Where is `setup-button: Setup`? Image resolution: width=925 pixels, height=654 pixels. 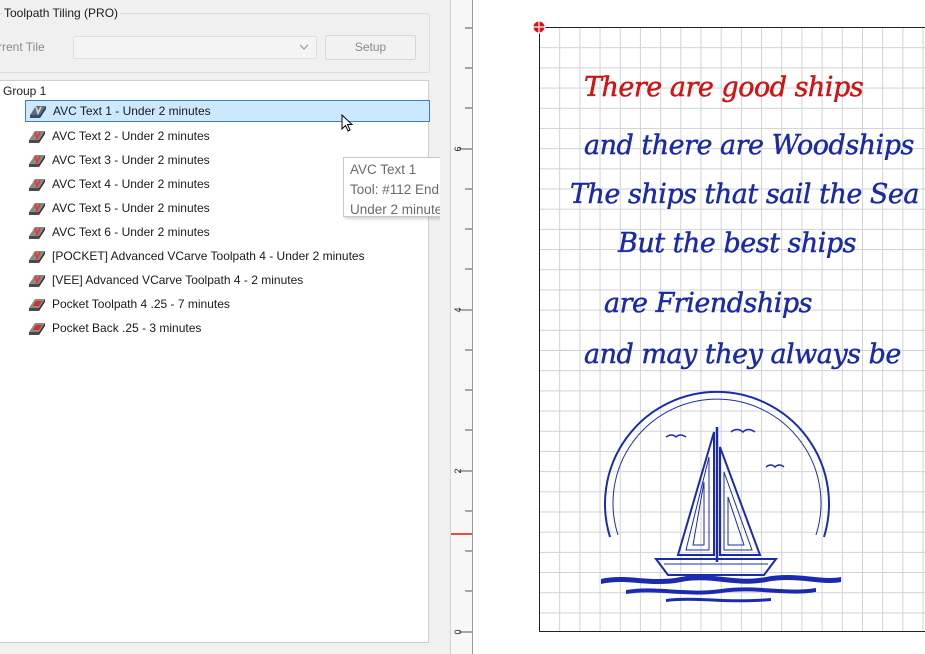
setup-button: Setup is located at coordinates (370, 47).